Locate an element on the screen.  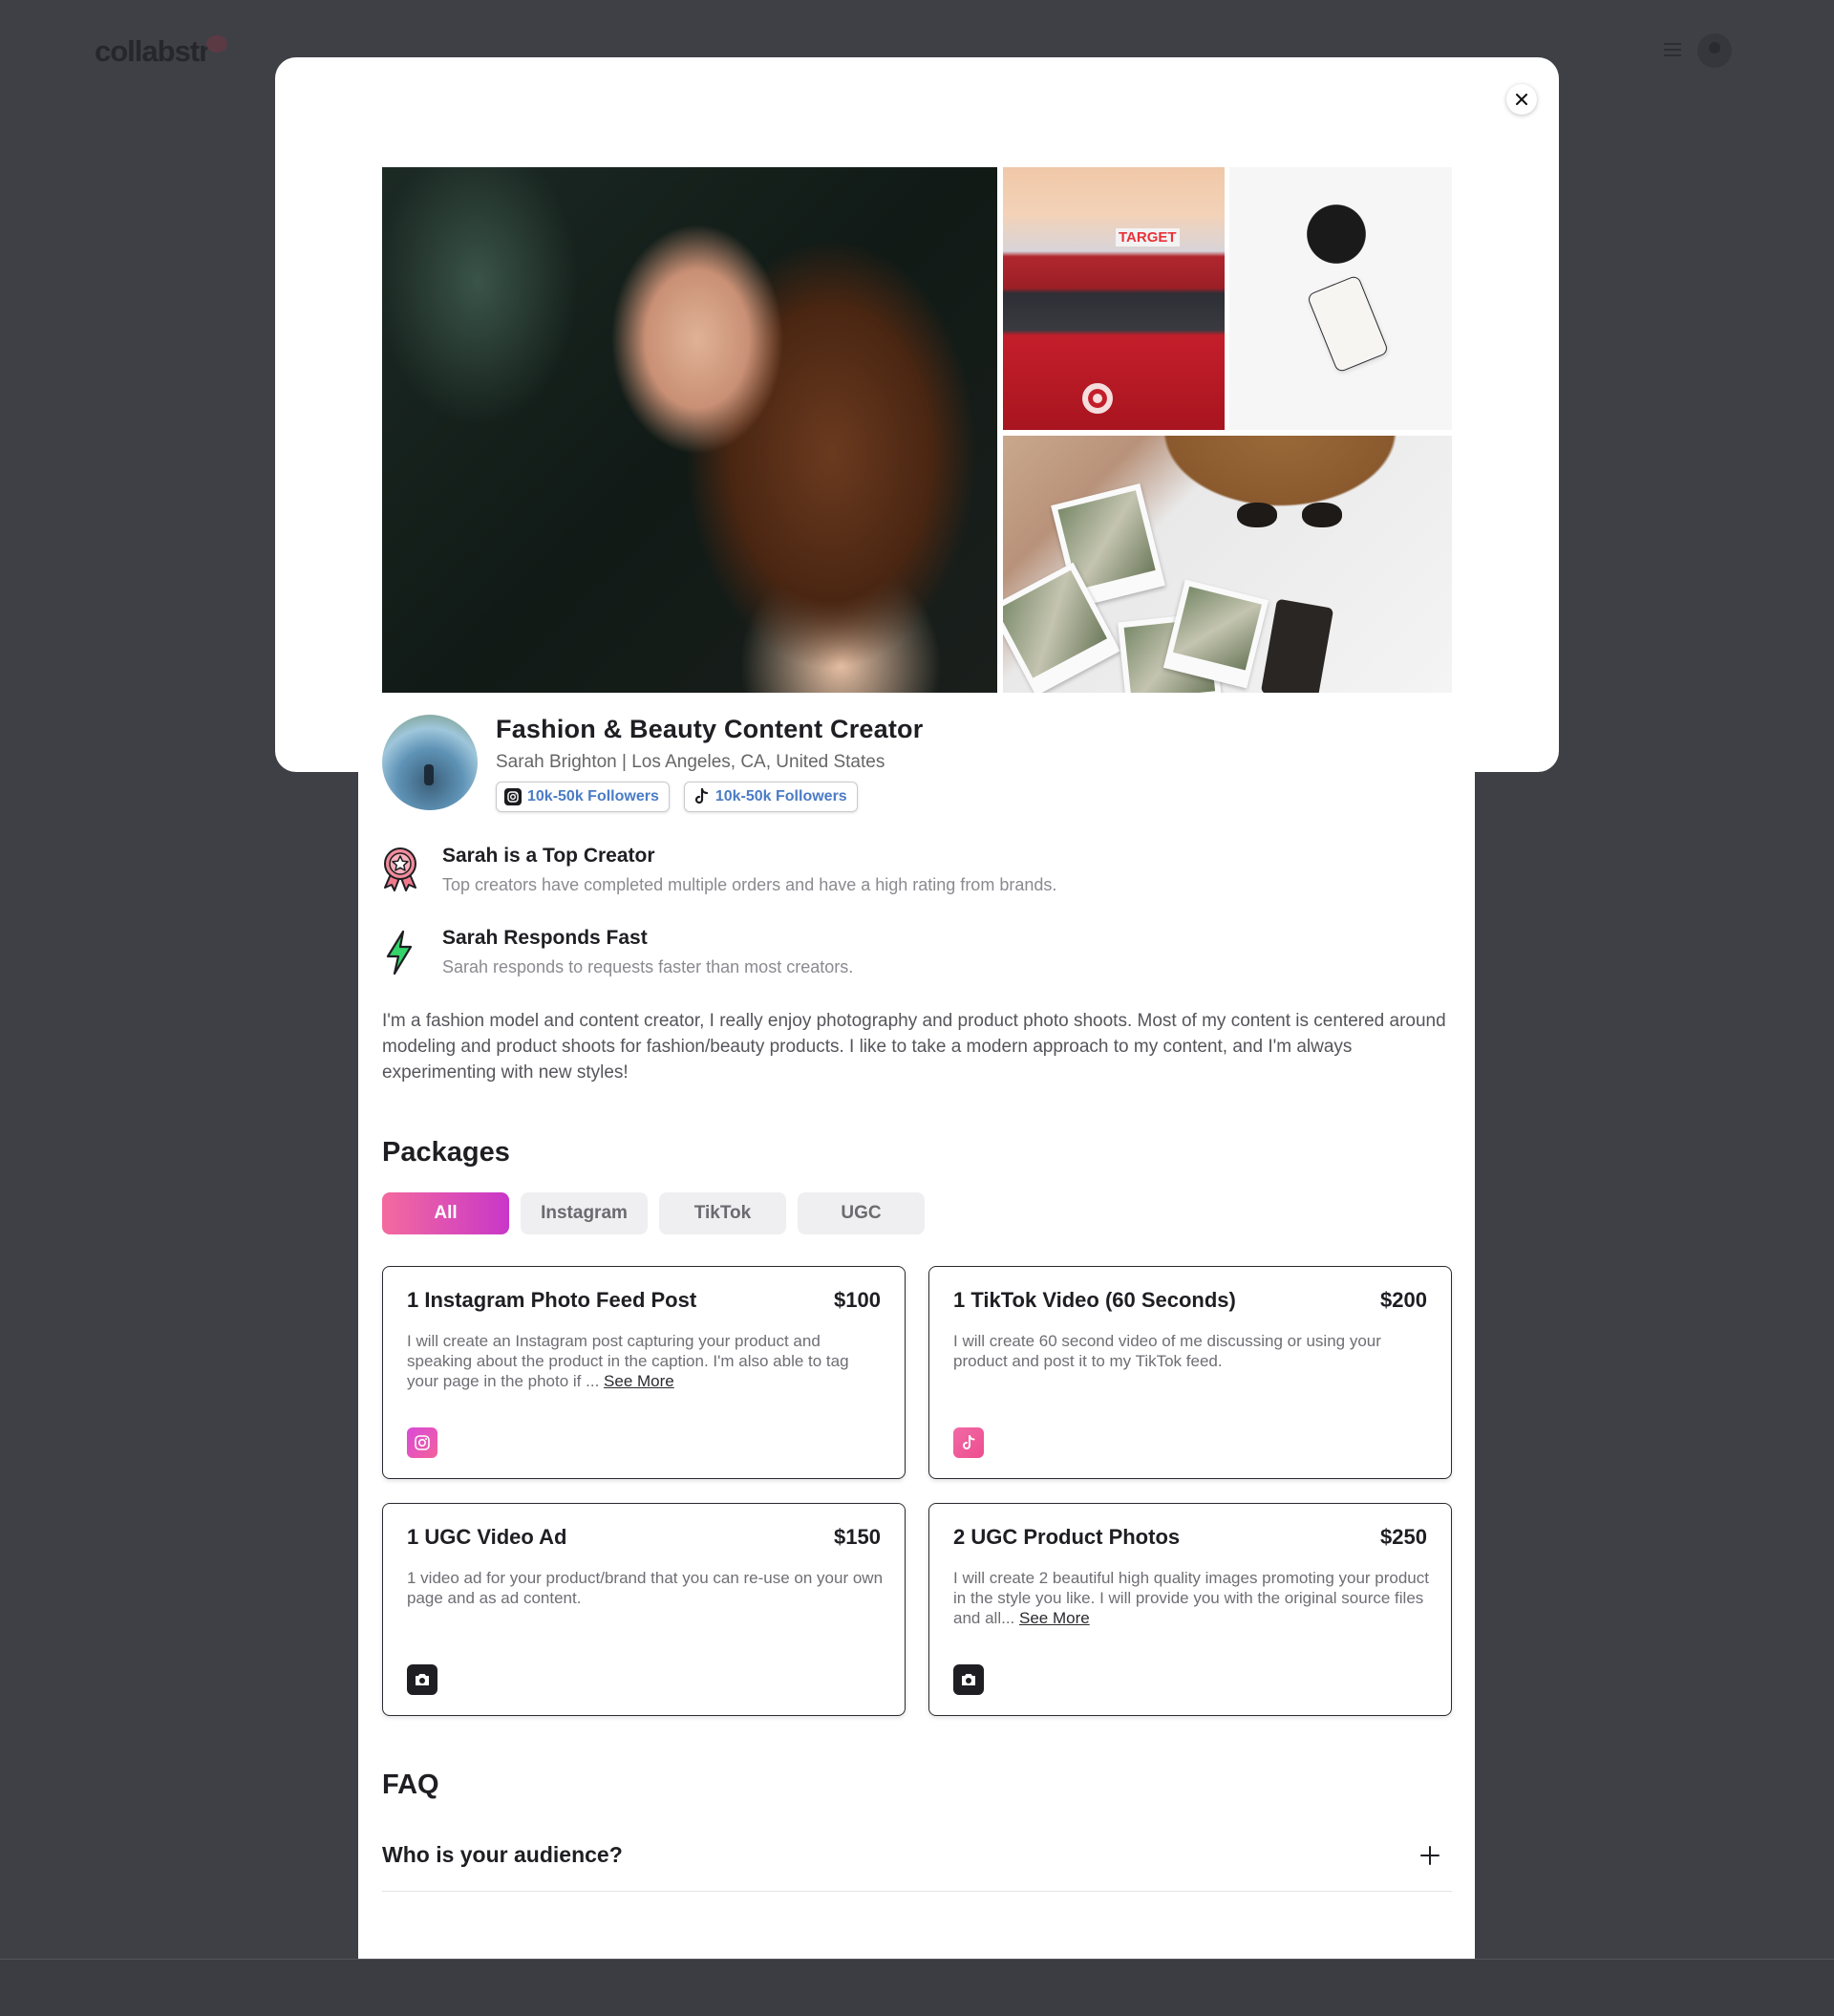
collabstr-logo: collabstr is located at coordinates (152, 51).